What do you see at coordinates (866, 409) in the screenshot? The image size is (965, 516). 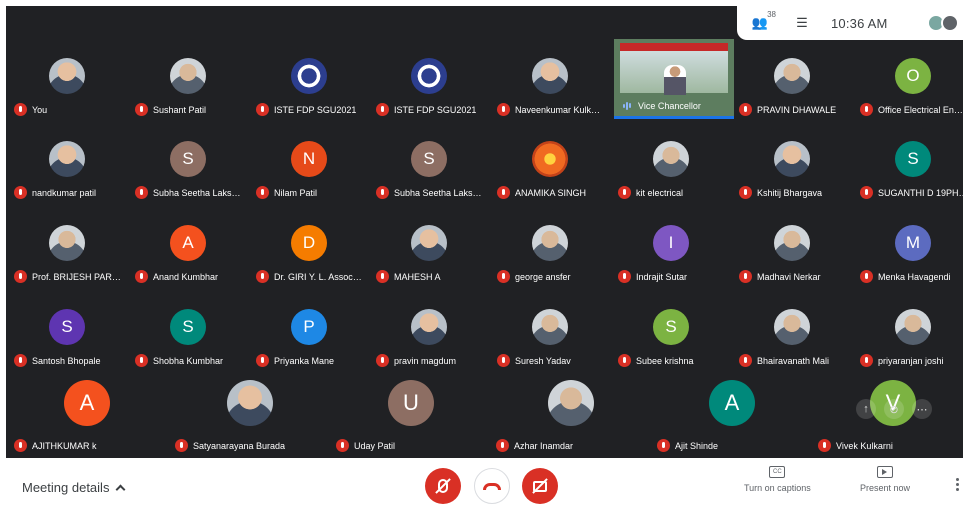 I see `pin-icon: ↑` at bounding box center [866, 409].